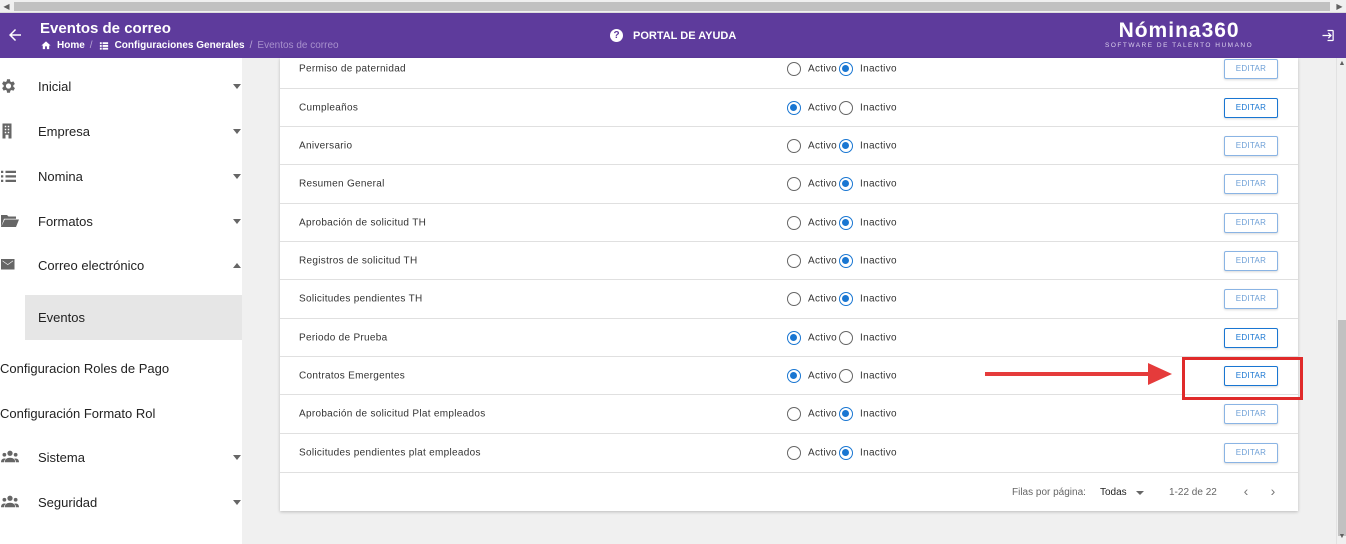 This screenshot has width=1346, height=544. Describe the element at coordinates (10, 456) in the screenshot. I see `people-icon` at that location.